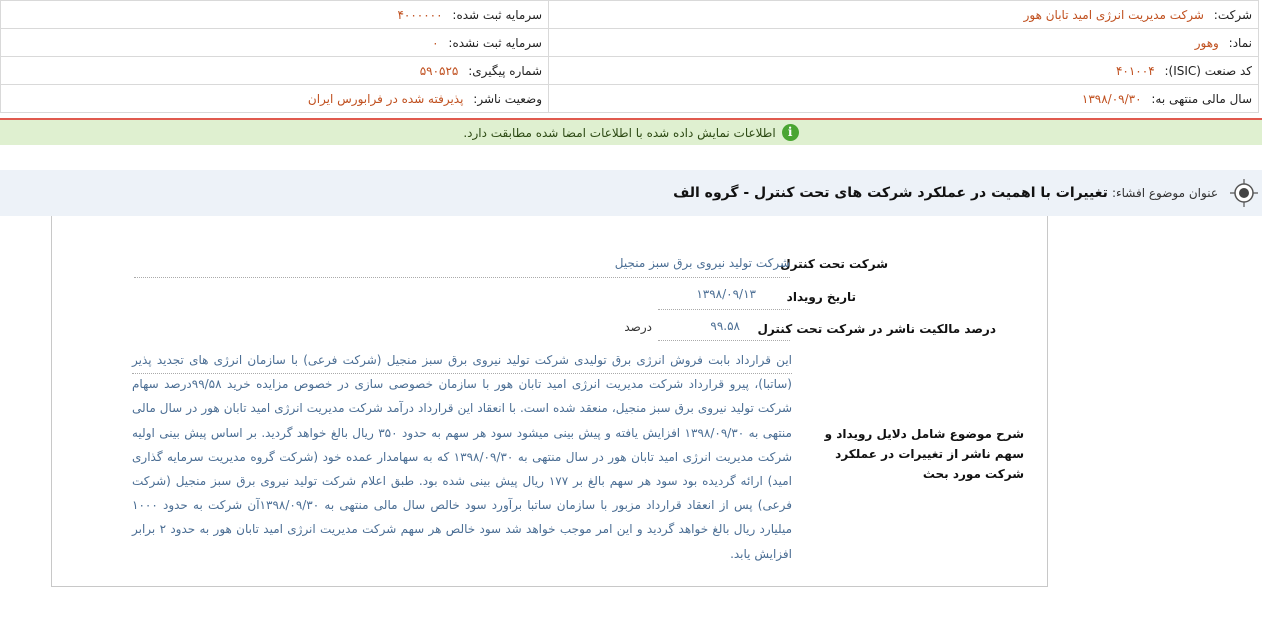 The width and height of the screenshot is (1268, 627). What do you see at coordinates (1201, 98) in the screenshot?
I see `fiscal-year-label: سال مالی منتهی به:` at bounding box center [1201, 98].